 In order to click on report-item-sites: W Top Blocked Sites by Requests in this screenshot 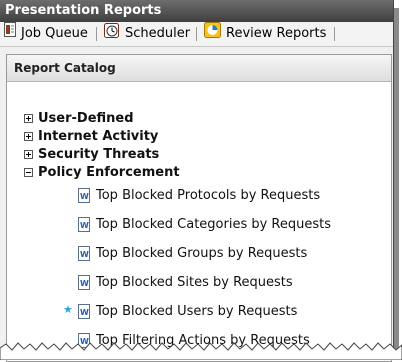, I will do `click(185, 282)`.